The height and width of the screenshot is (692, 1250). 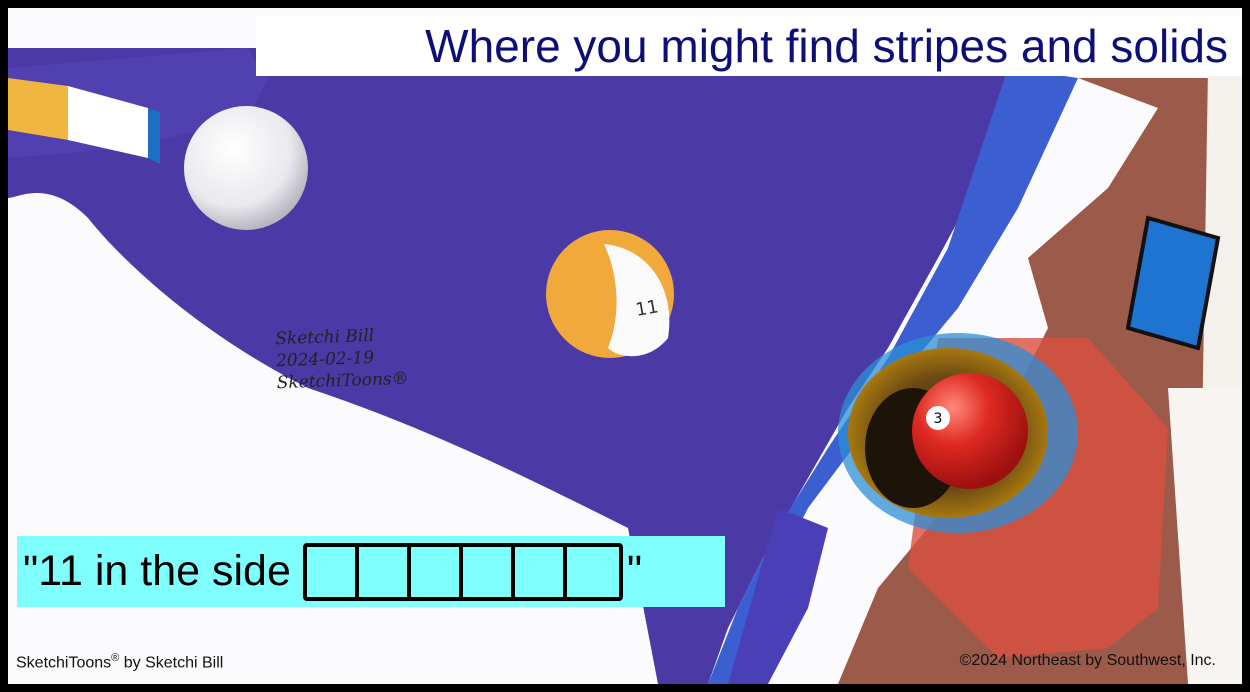 I want to click on title-banner: Where you might find stripes and solids, so click(x=749, y=46).